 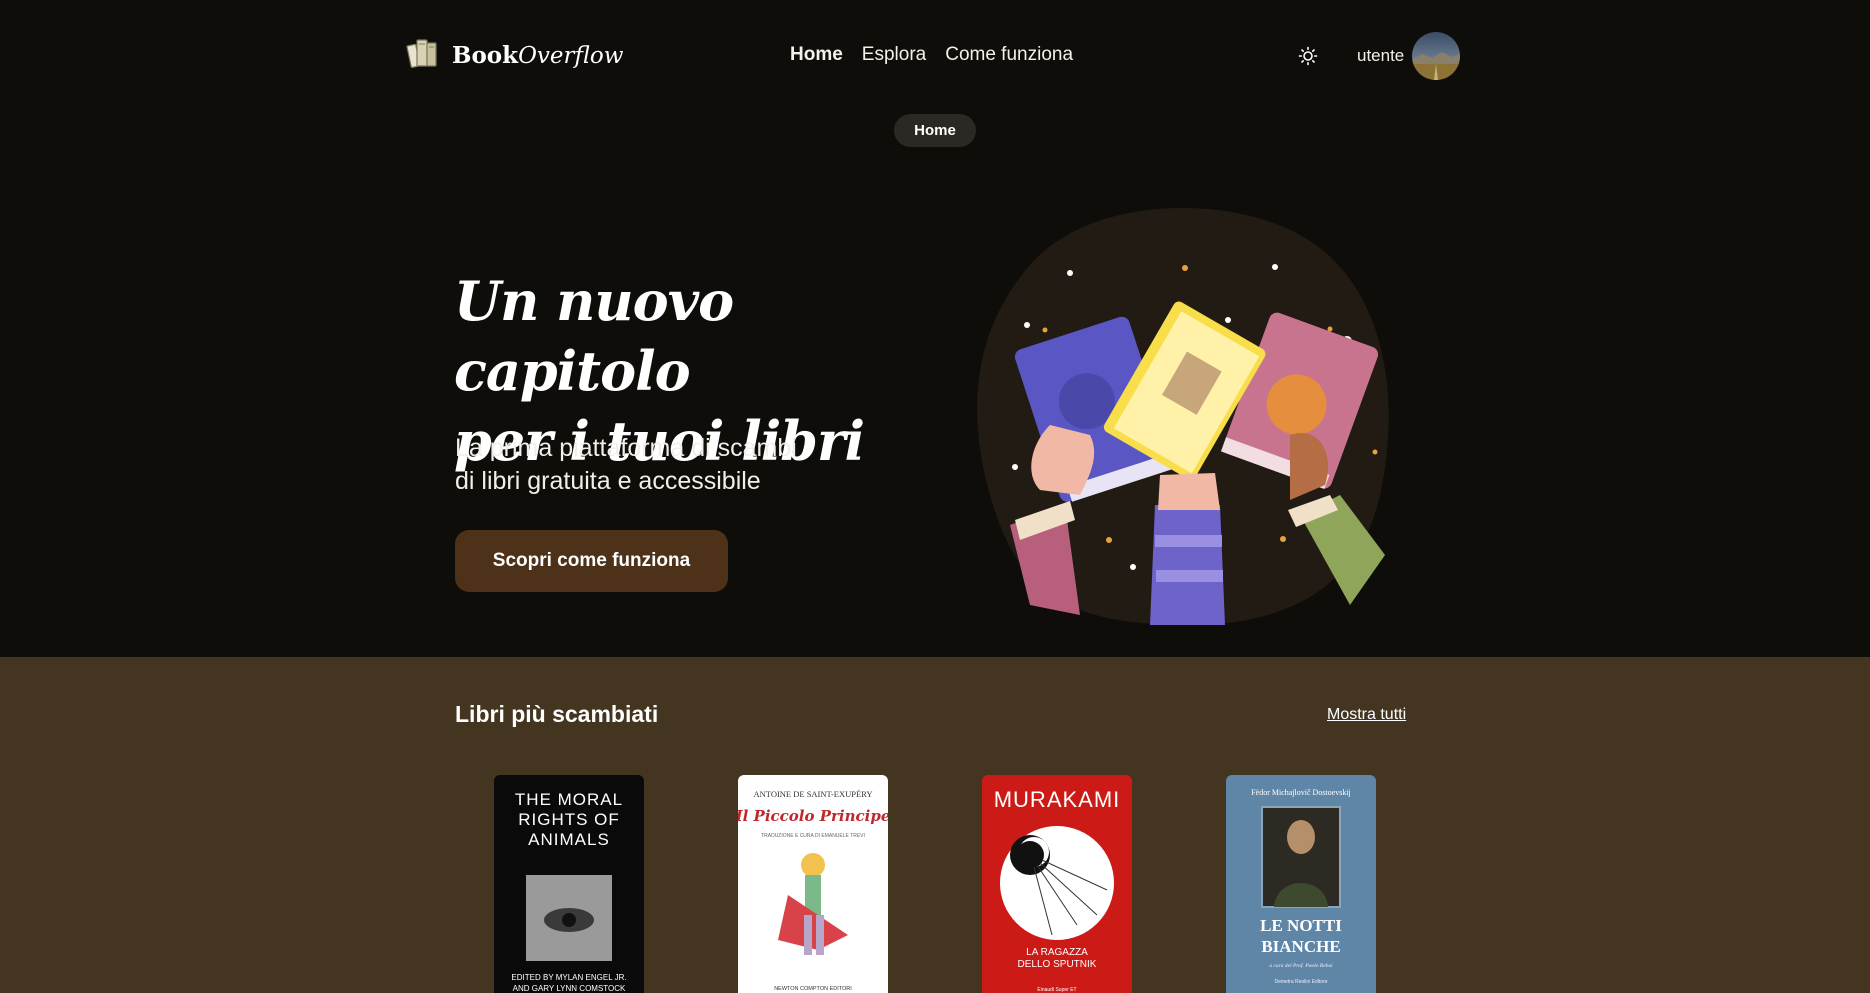 What do you see at coordinates (485, 55) in the screenshot?
I see `logo-word-book: Book` at bounding box center [485, 55].